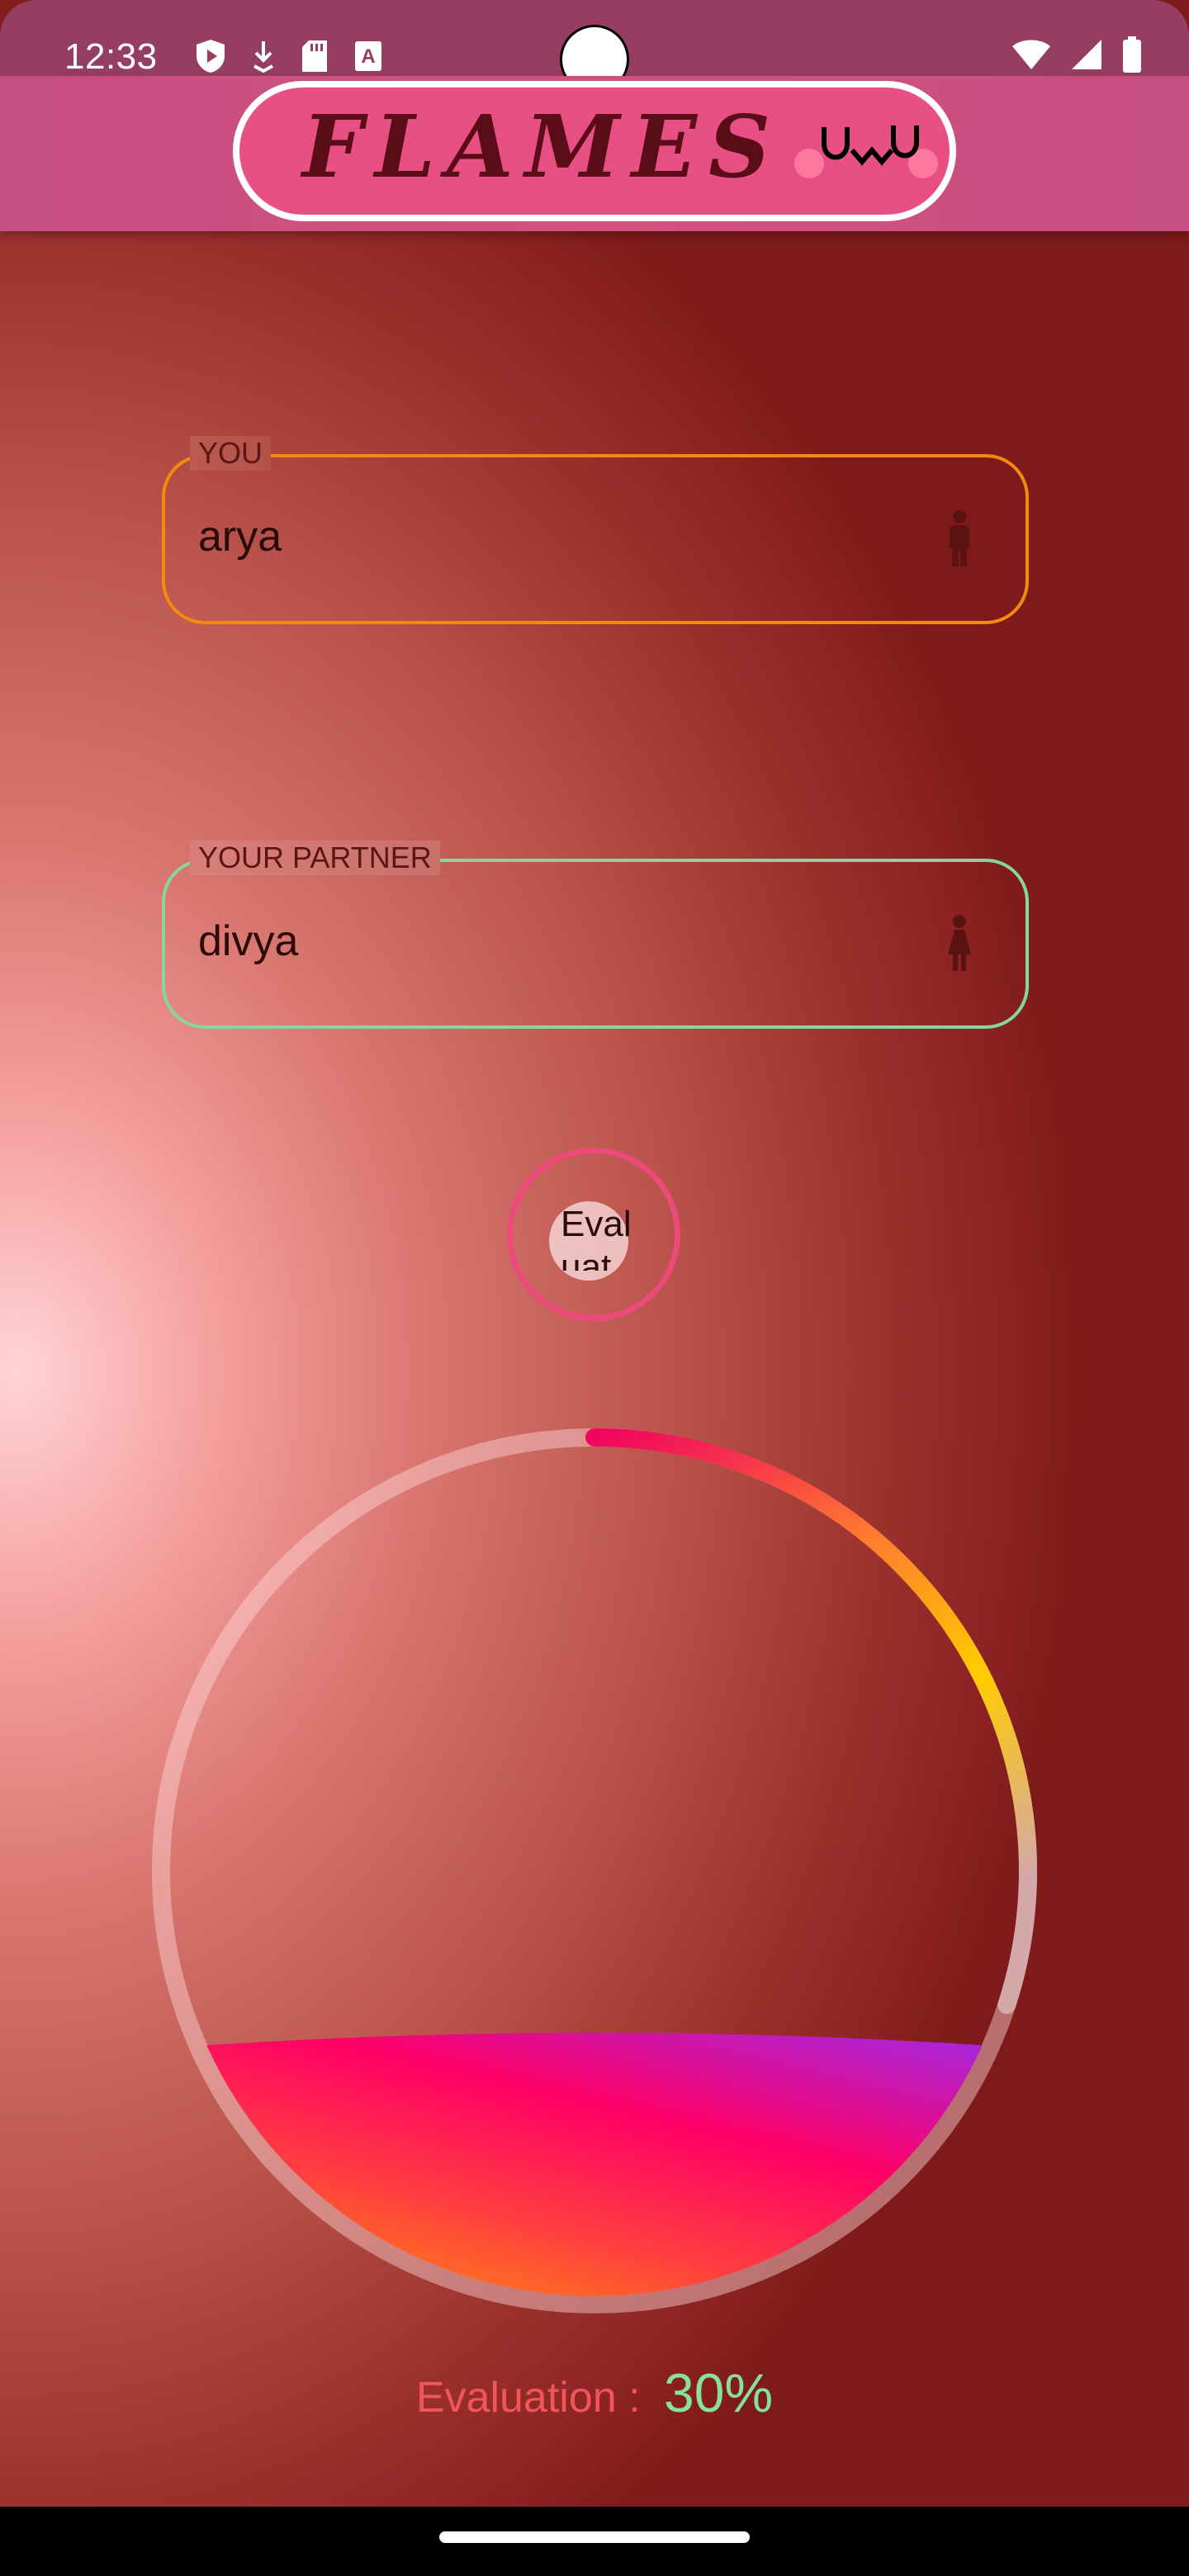  Describe the element at coordinates (528, 941) in the screenshot. I see `partner-name-input` at that location.